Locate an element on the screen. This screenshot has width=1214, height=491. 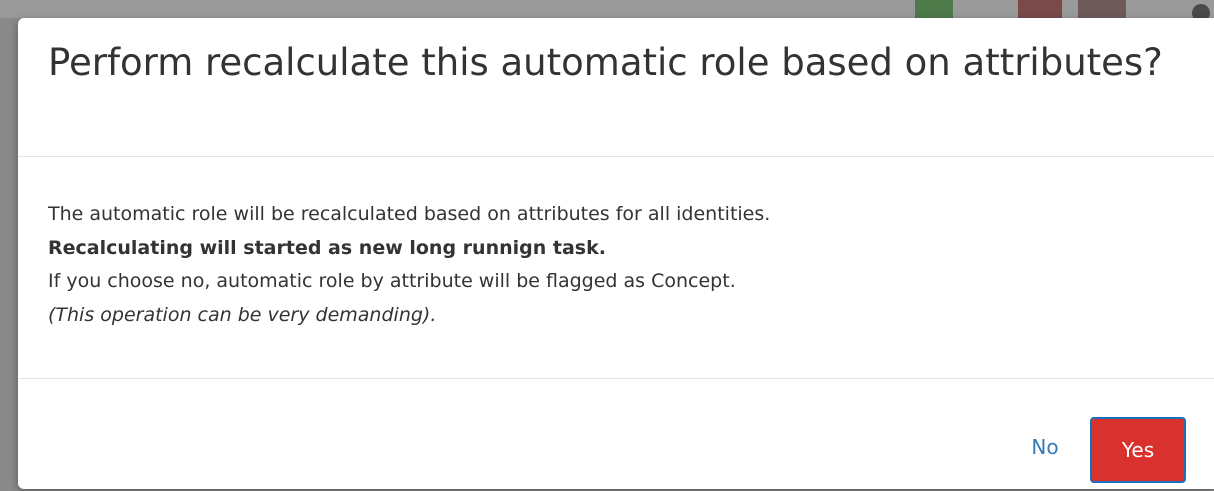
background-page is located at coordinates (607, 9).